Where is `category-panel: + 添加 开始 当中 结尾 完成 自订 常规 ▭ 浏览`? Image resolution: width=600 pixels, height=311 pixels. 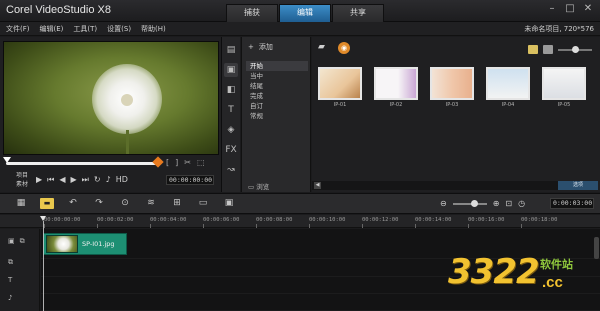
category-panel: + 添加 开始 当中 结尾 完成 自订 常规 ▭ 浏览 is located at coordinates (276, 114).